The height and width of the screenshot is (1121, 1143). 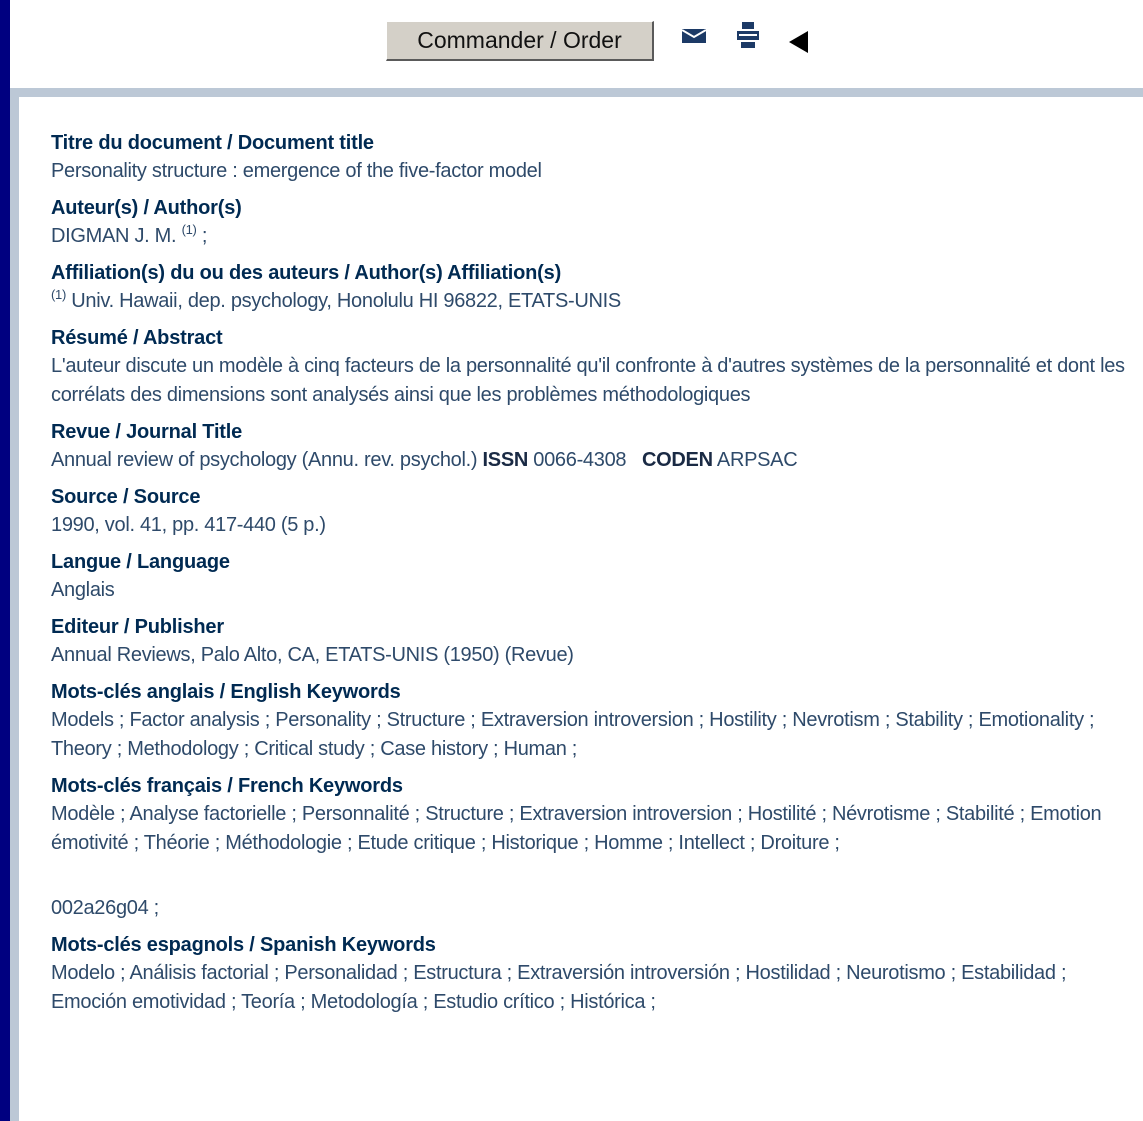 I want to click on authors-field: Auteur(s) / Author(s) DIGMAN J. M. (1) ;, so click(x=596, y=222).